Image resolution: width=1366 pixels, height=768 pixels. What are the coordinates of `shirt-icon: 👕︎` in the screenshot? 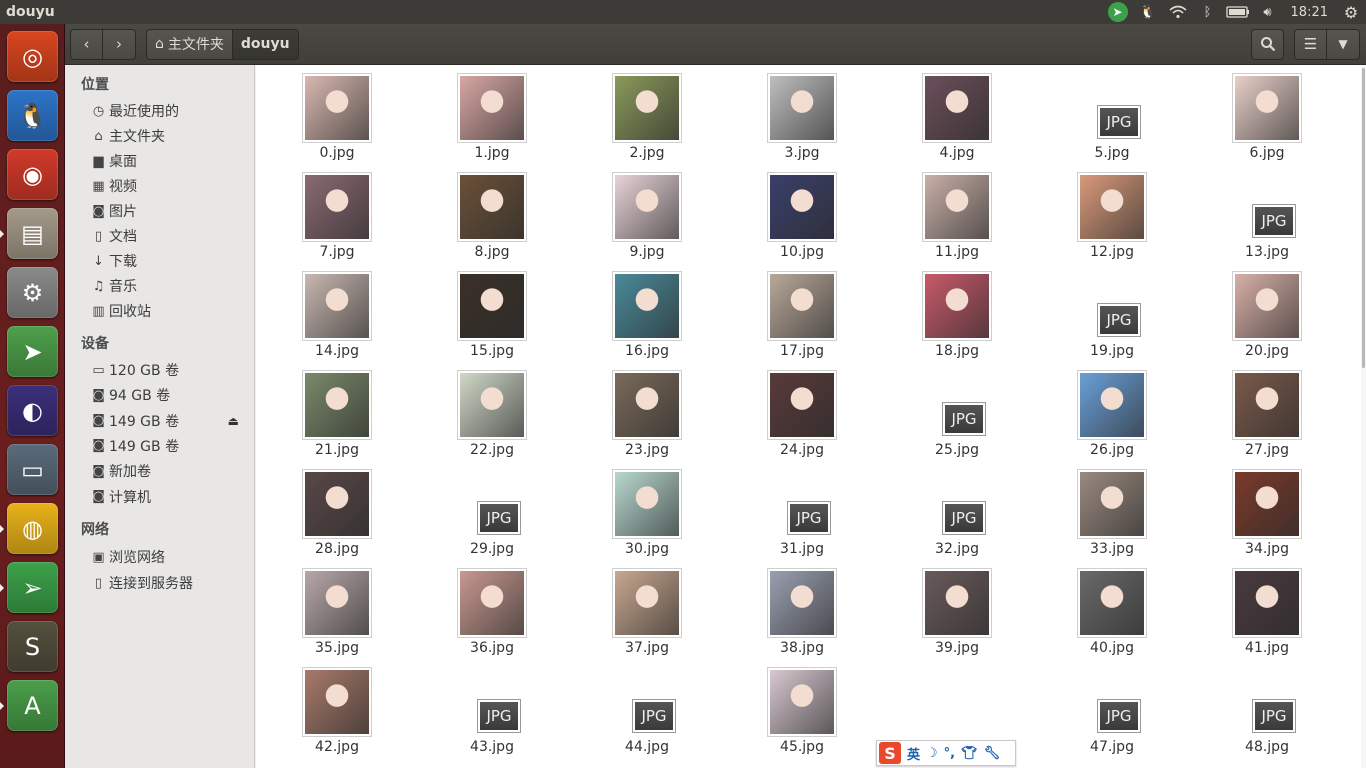 It's located at (969, 753).